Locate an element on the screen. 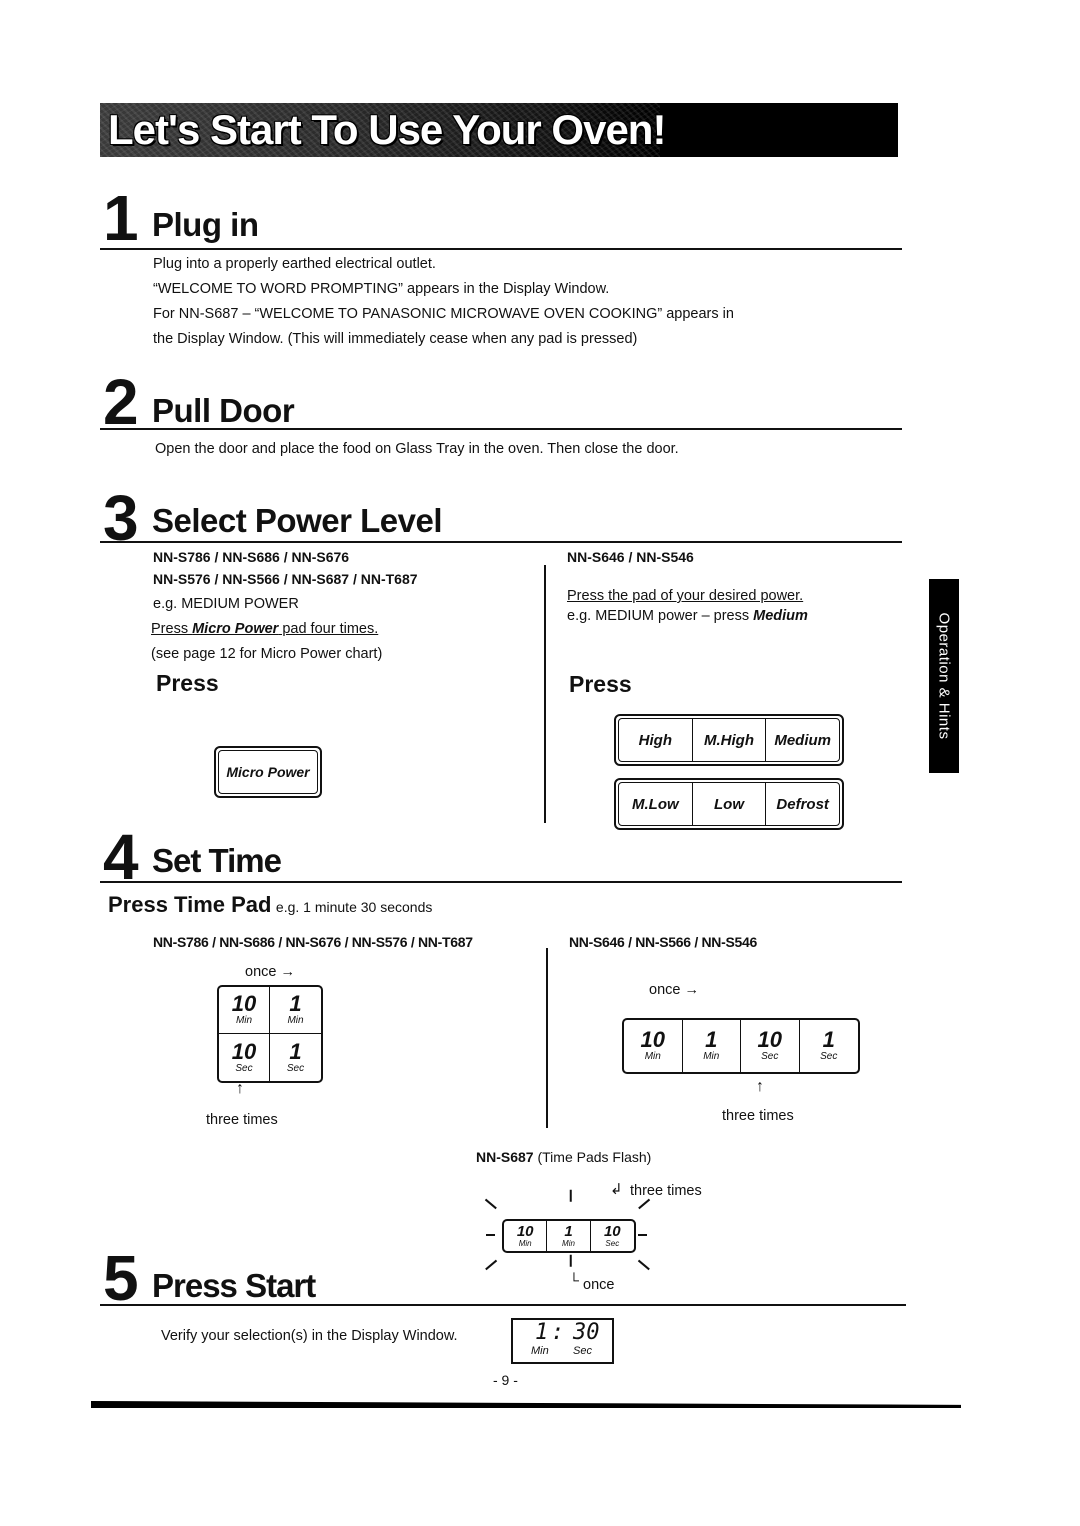  display-colon: : is located at coordinates (558, 1332).